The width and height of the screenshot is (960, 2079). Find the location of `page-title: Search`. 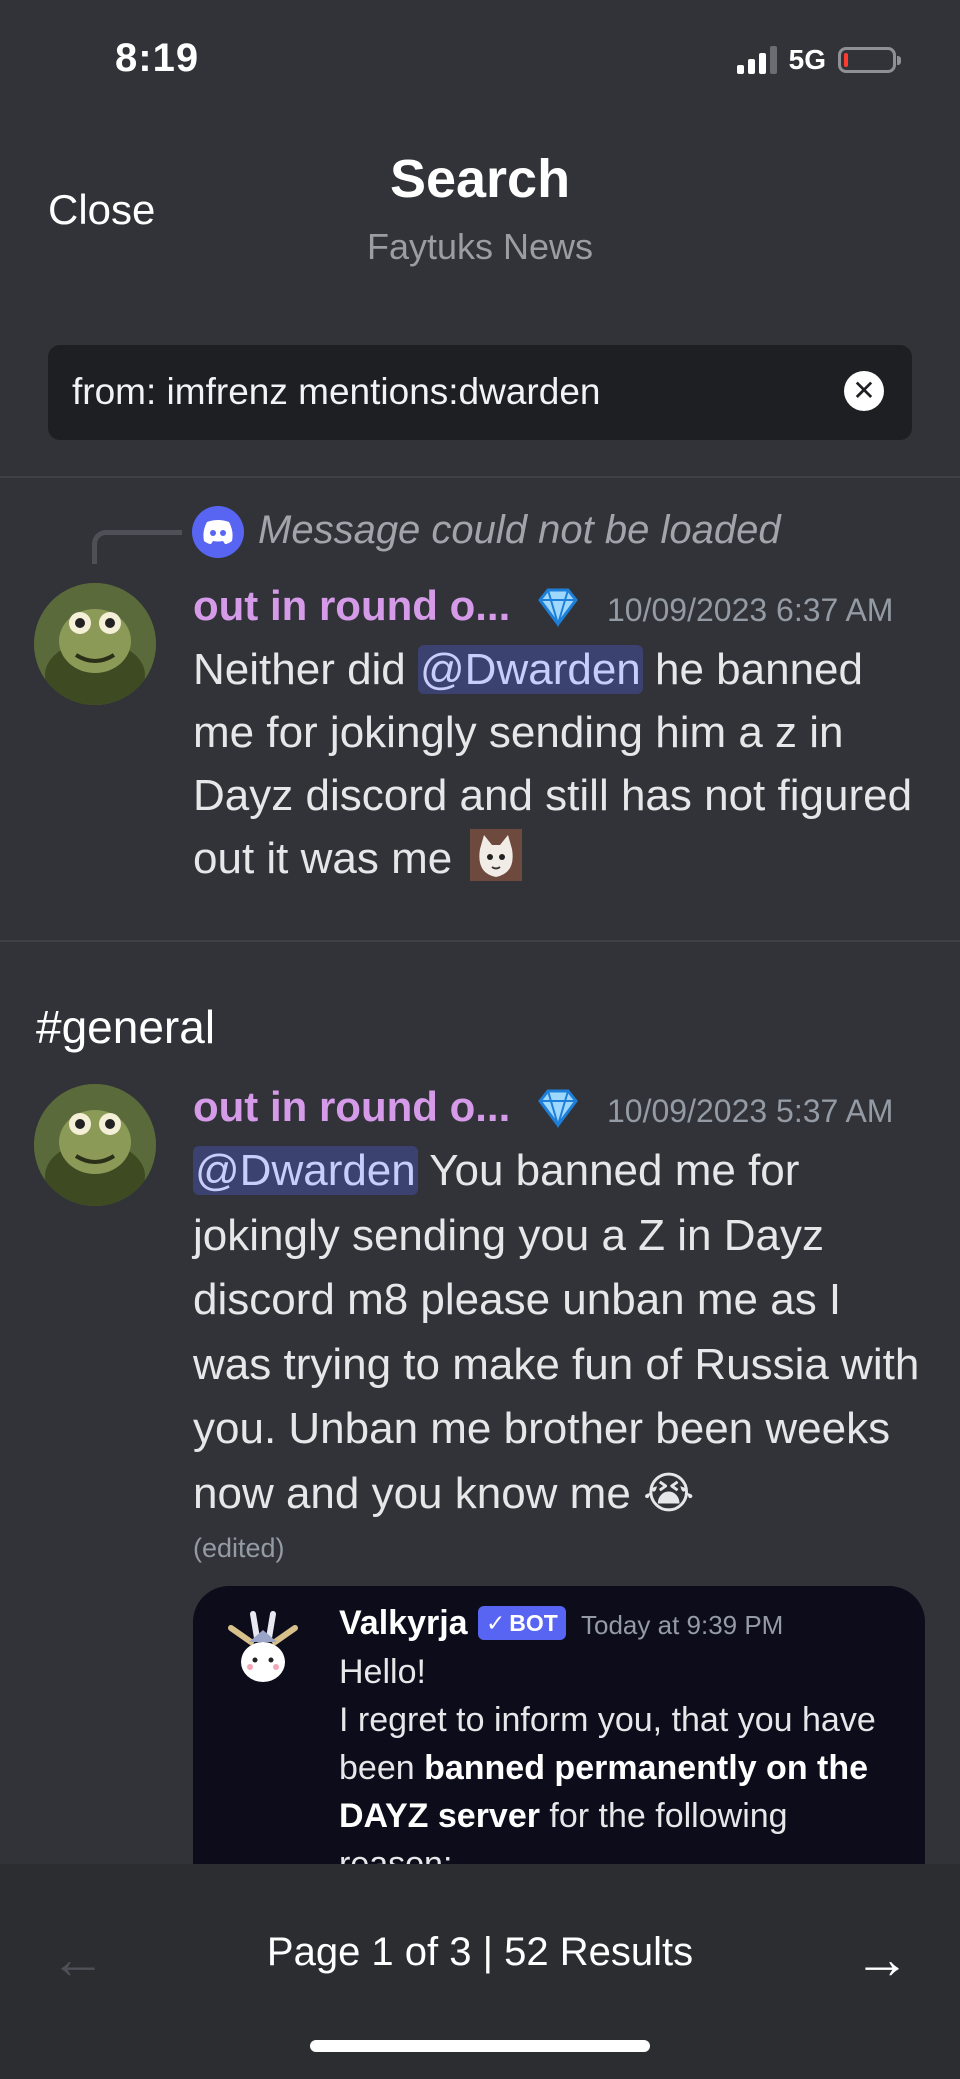

page-title: Search is located at coordinates (480, 179).